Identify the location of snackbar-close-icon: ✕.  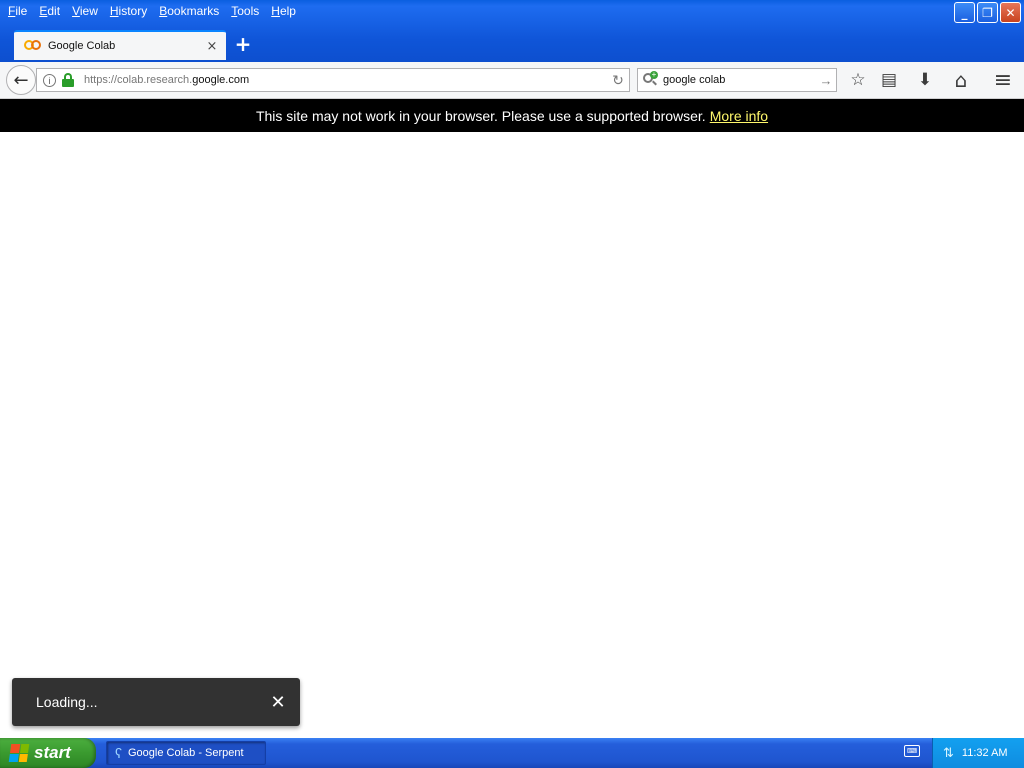
(278, 702).